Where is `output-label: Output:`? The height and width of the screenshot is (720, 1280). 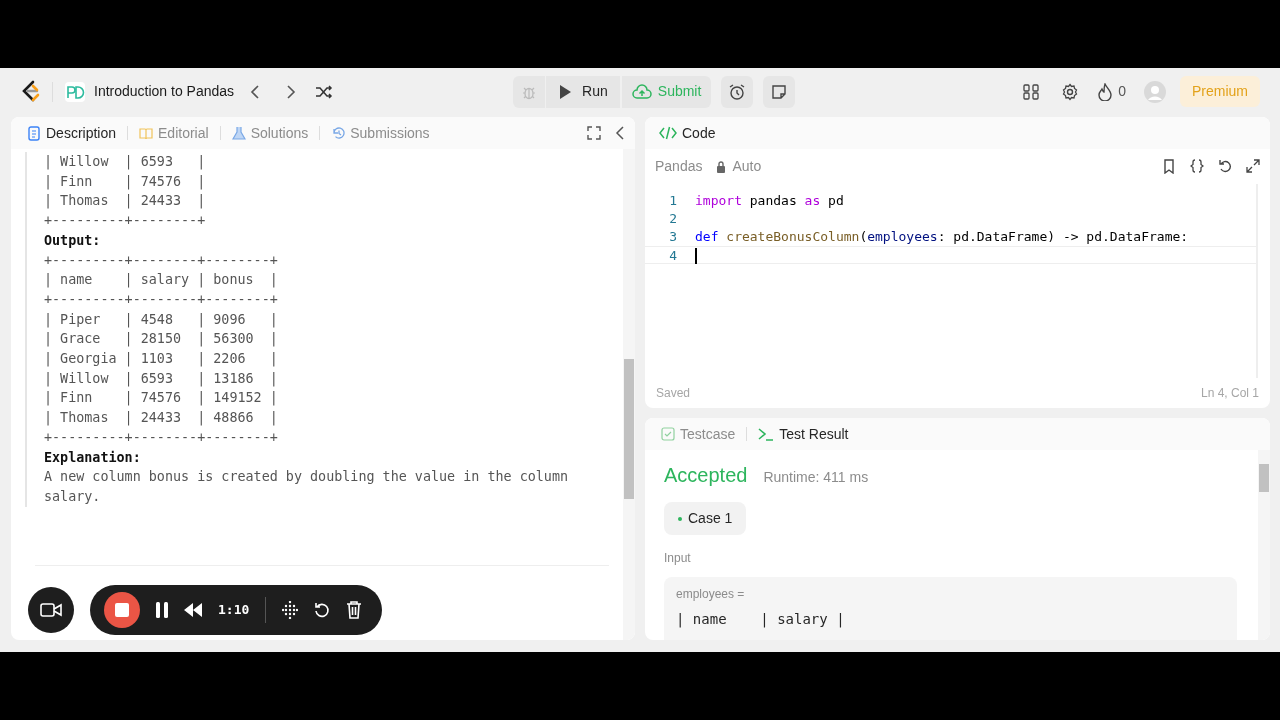
output-label: Output: is located at coordinates (73, 240).